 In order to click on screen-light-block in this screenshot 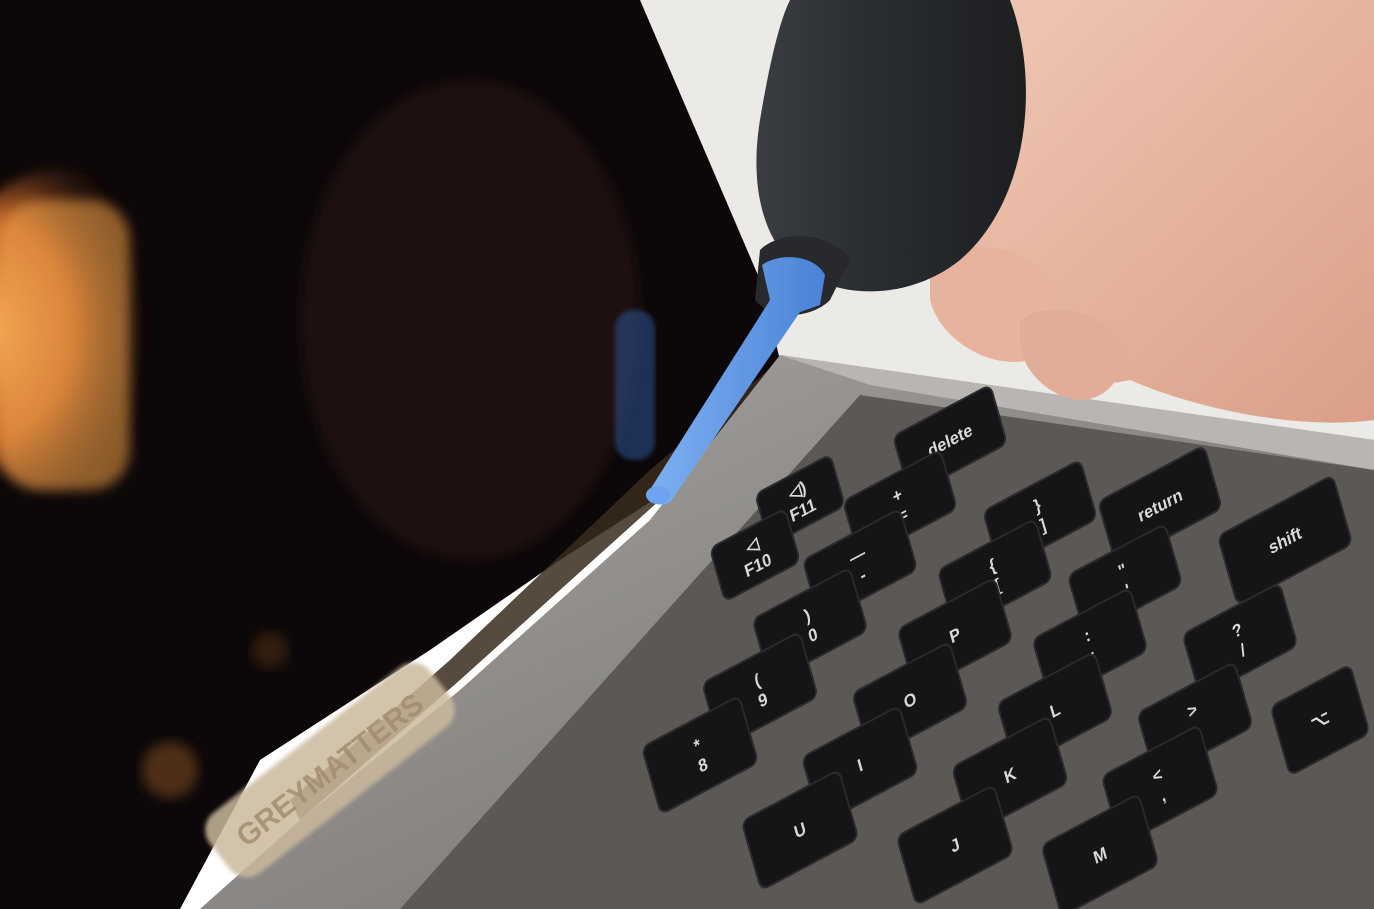, I will do `click(65, 345)`.